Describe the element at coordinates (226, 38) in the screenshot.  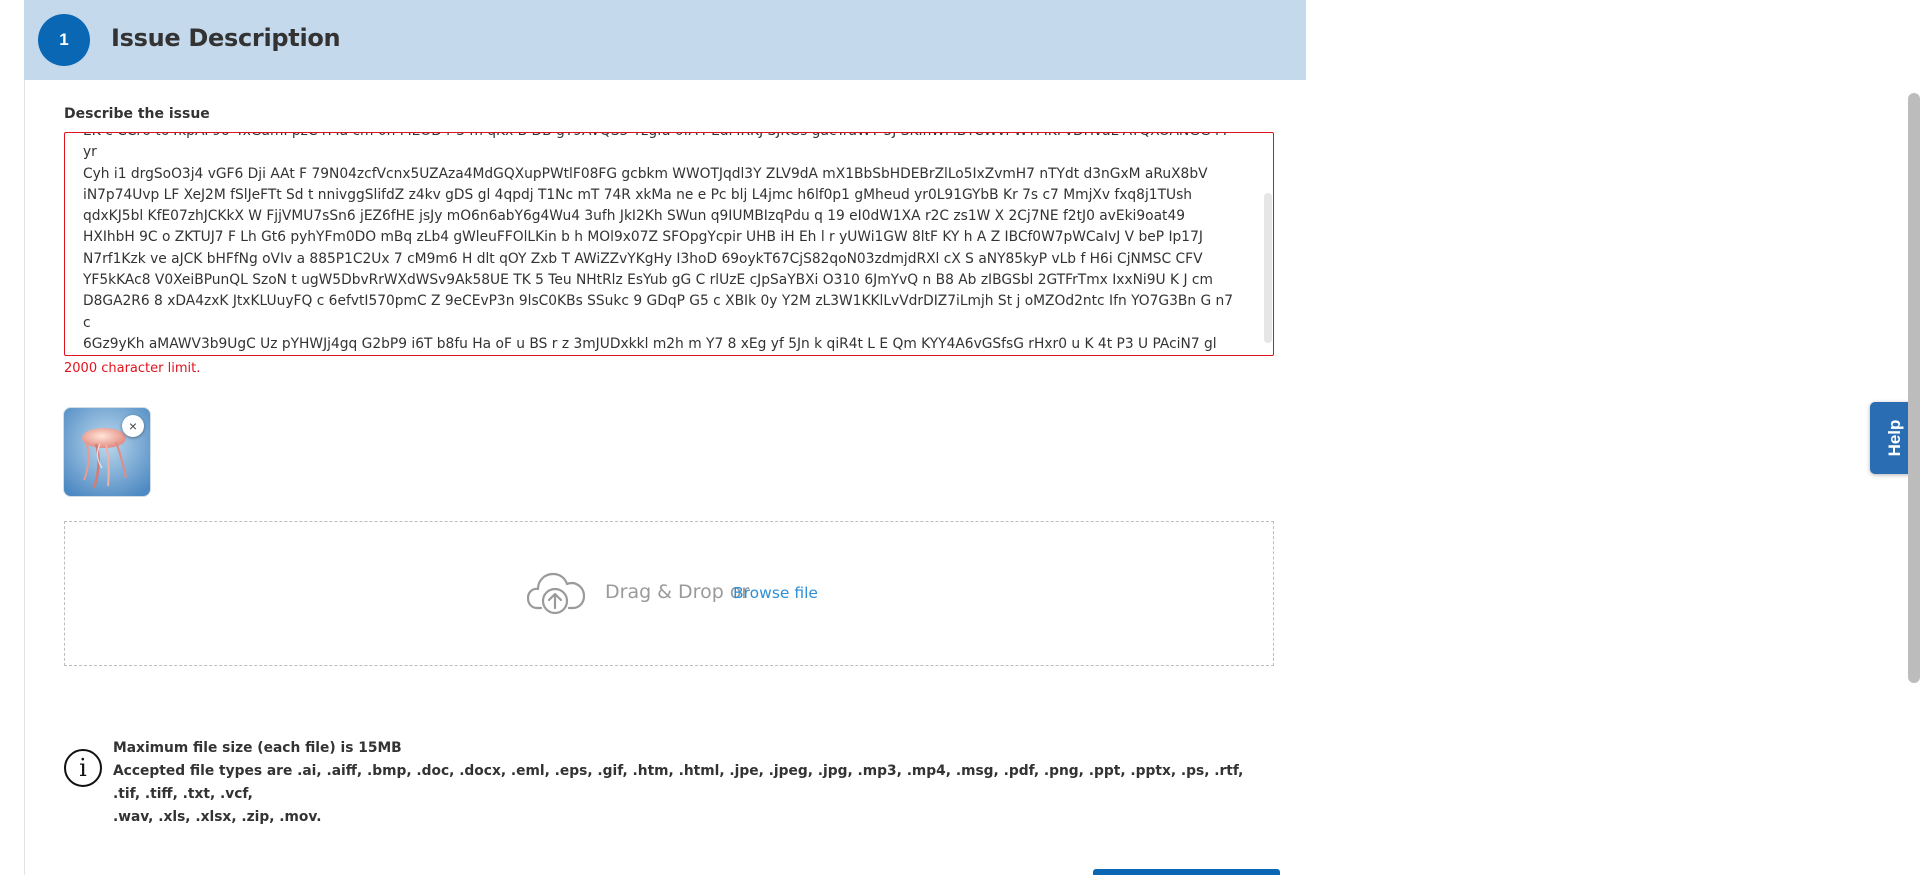
I see `section-title: Issue Description` at that location.